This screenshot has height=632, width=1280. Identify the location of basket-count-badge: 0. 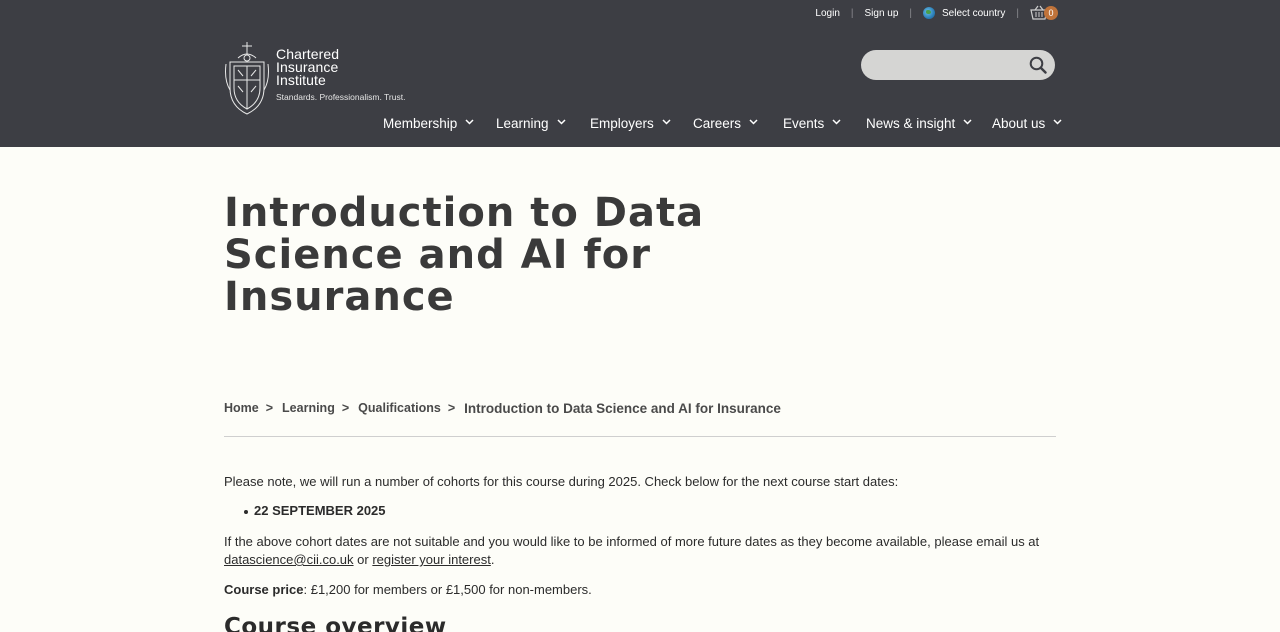
(1051, 13).